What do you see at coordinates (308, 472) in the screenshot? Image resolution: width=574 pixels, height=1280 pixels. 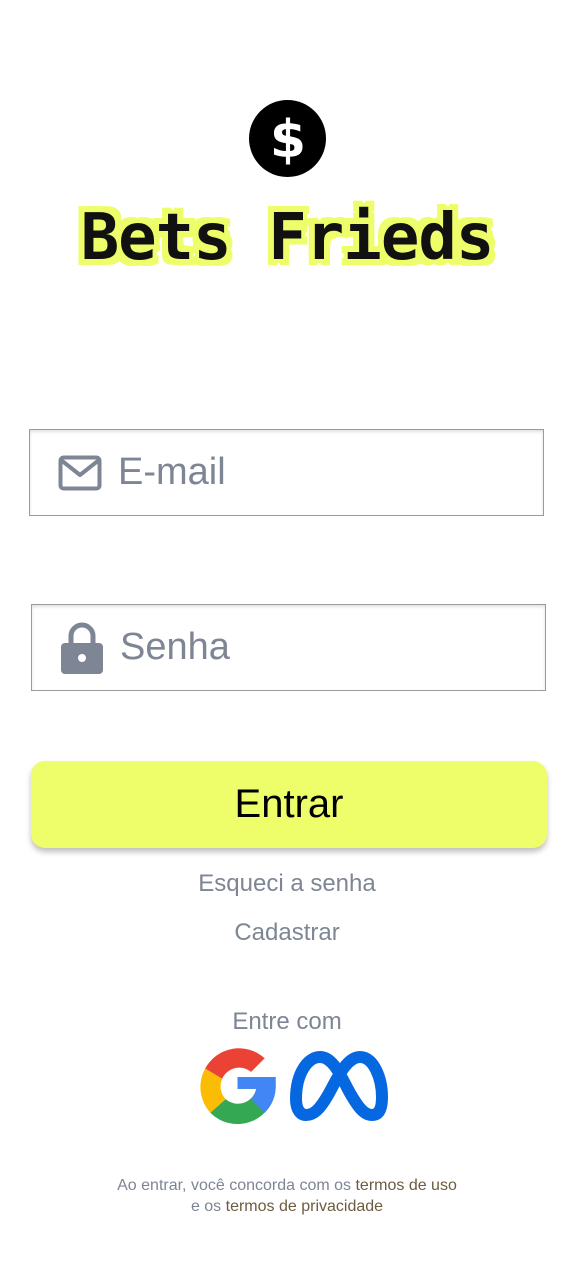 I see `email-input` at bounding box center [308, 472].